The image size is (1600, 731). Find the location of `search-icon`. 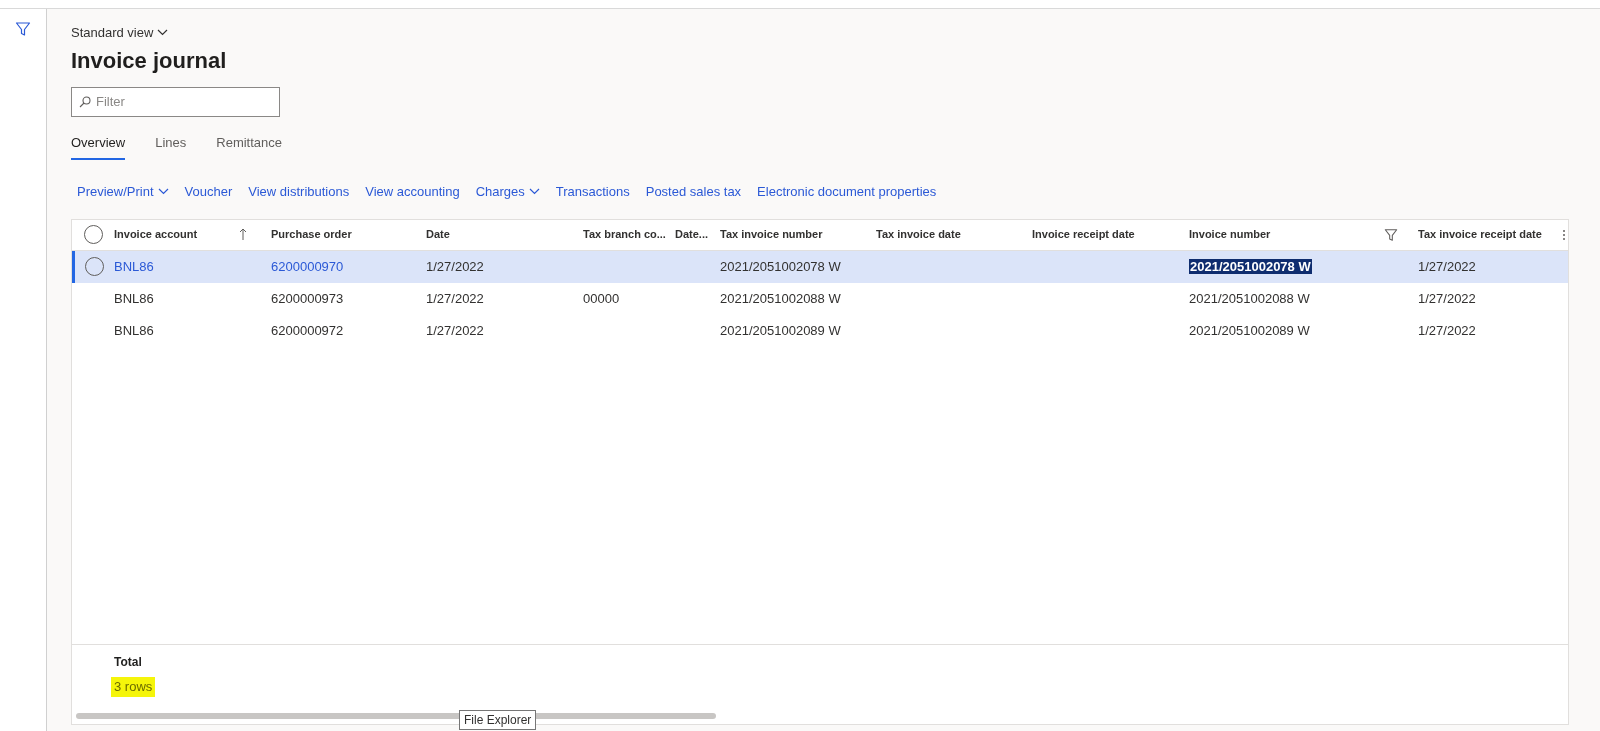

search-icon is located at coordinates (85, 101).